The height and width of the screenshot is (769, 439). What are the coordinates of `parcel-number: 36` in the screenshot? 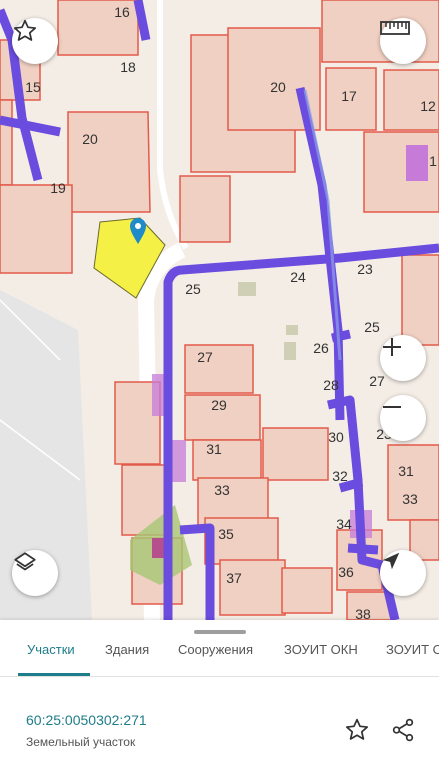 It's located at (346, 572).